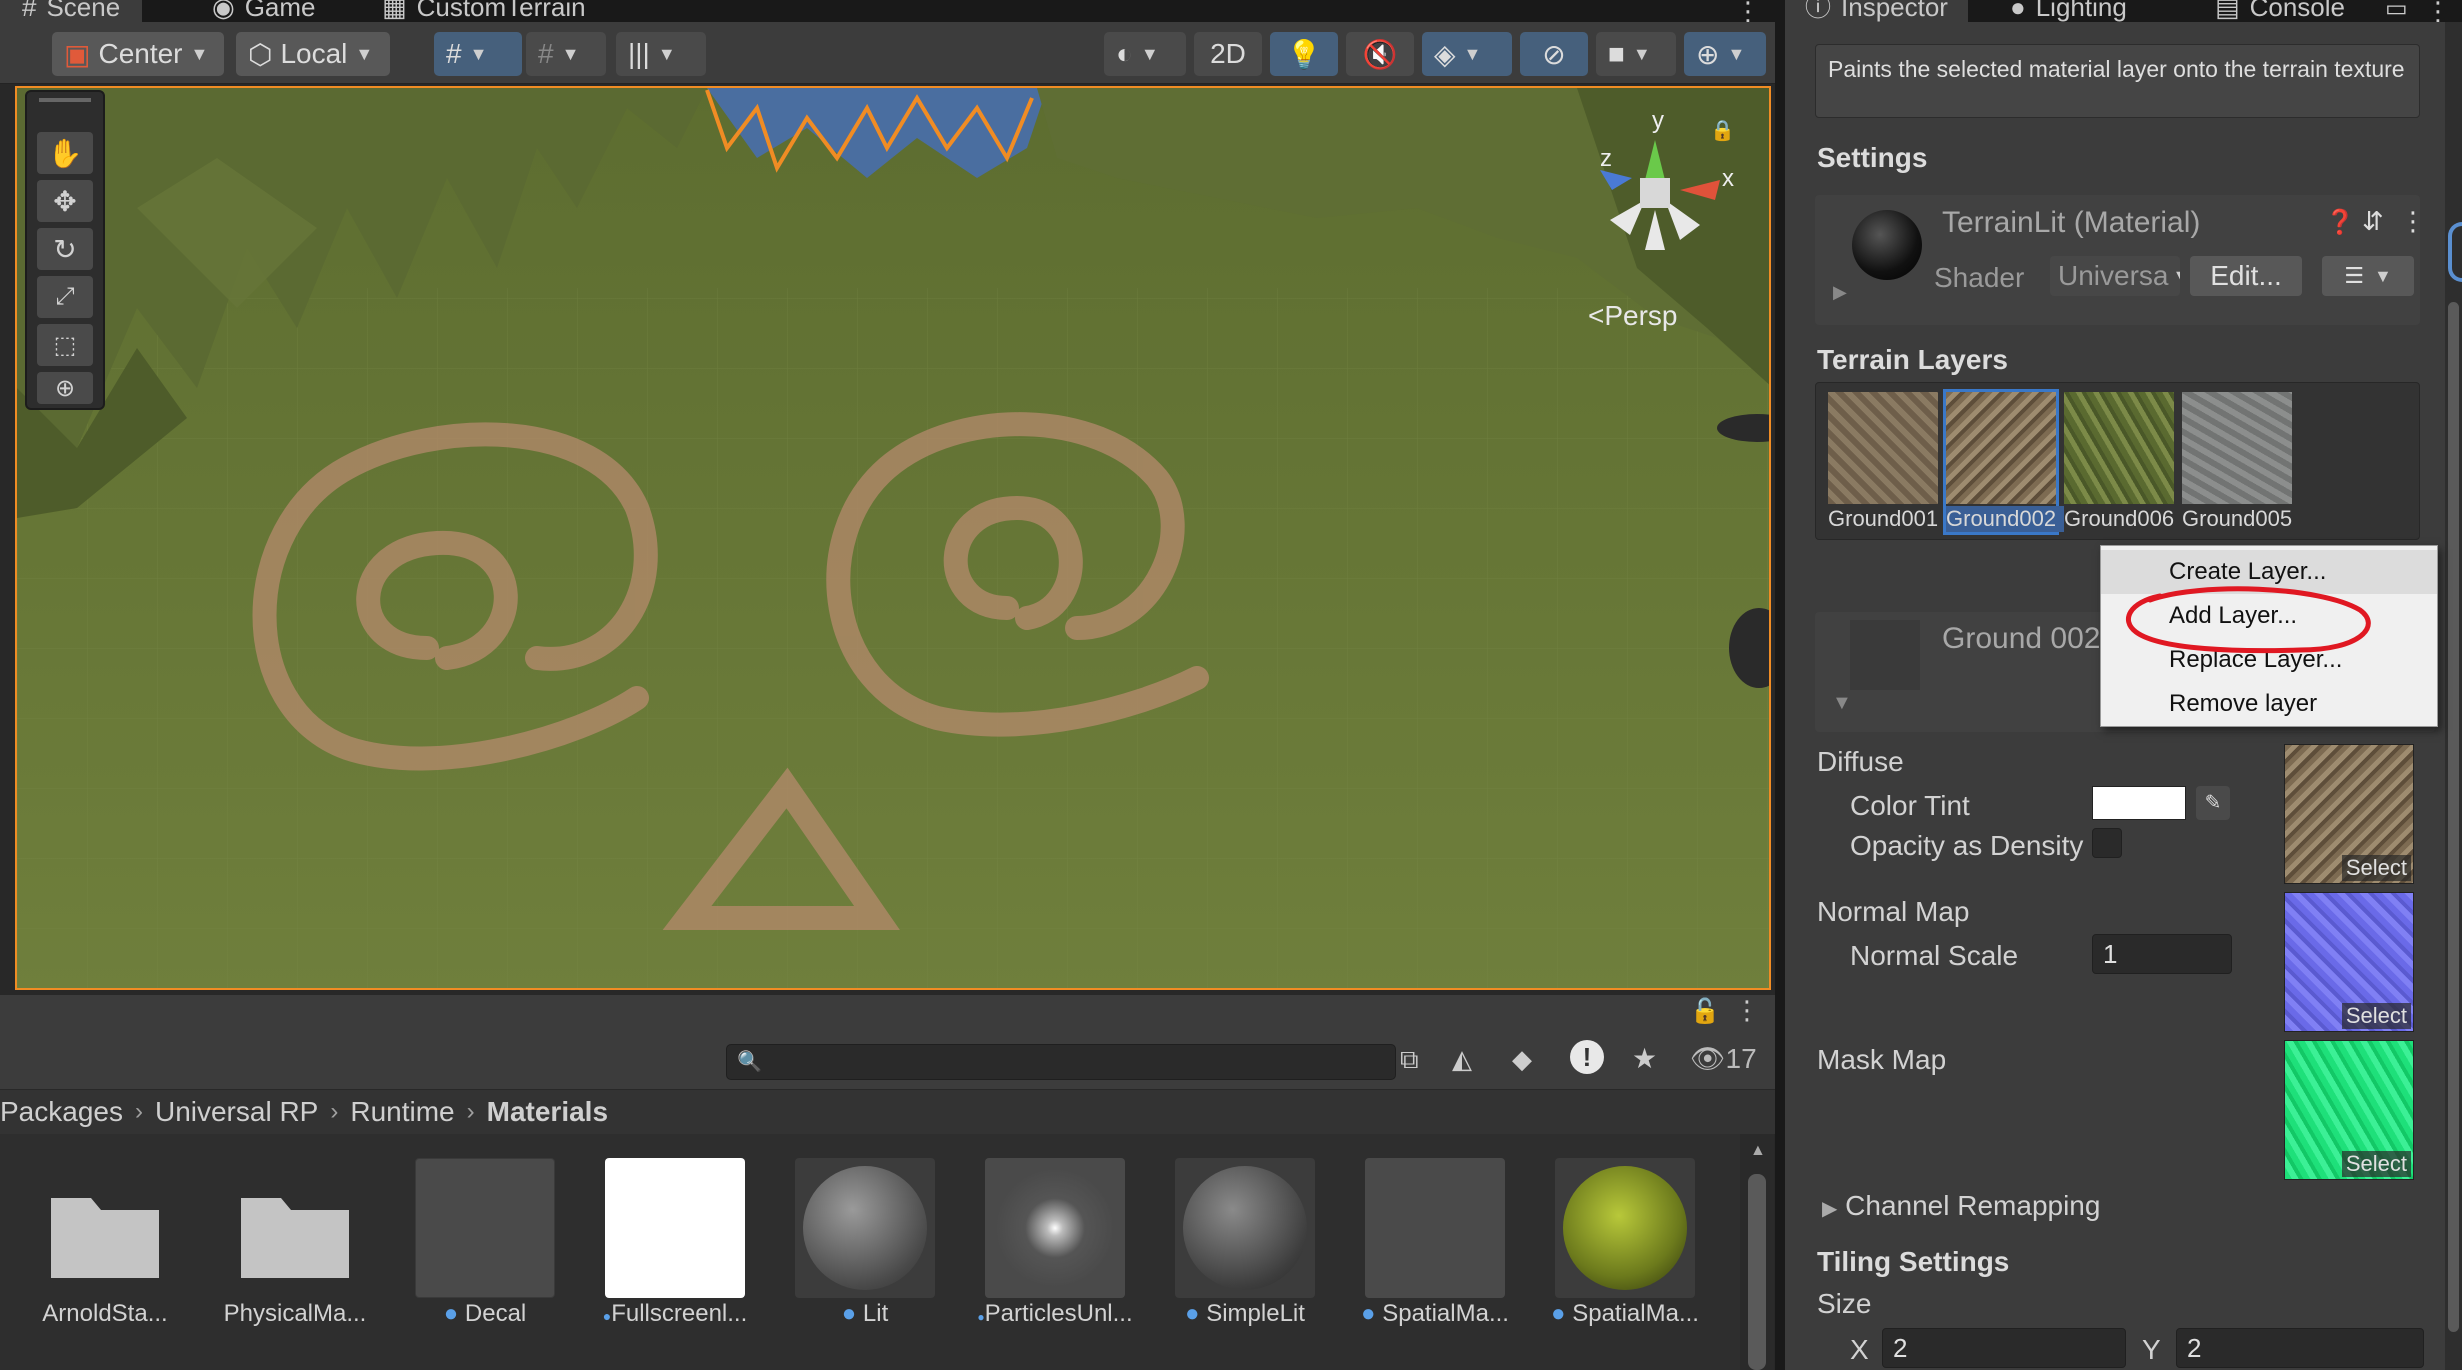  Describe the element at coordinates (2115, 276) in the screenshot. I see `shader-dropdown: Universa▼` at that location.